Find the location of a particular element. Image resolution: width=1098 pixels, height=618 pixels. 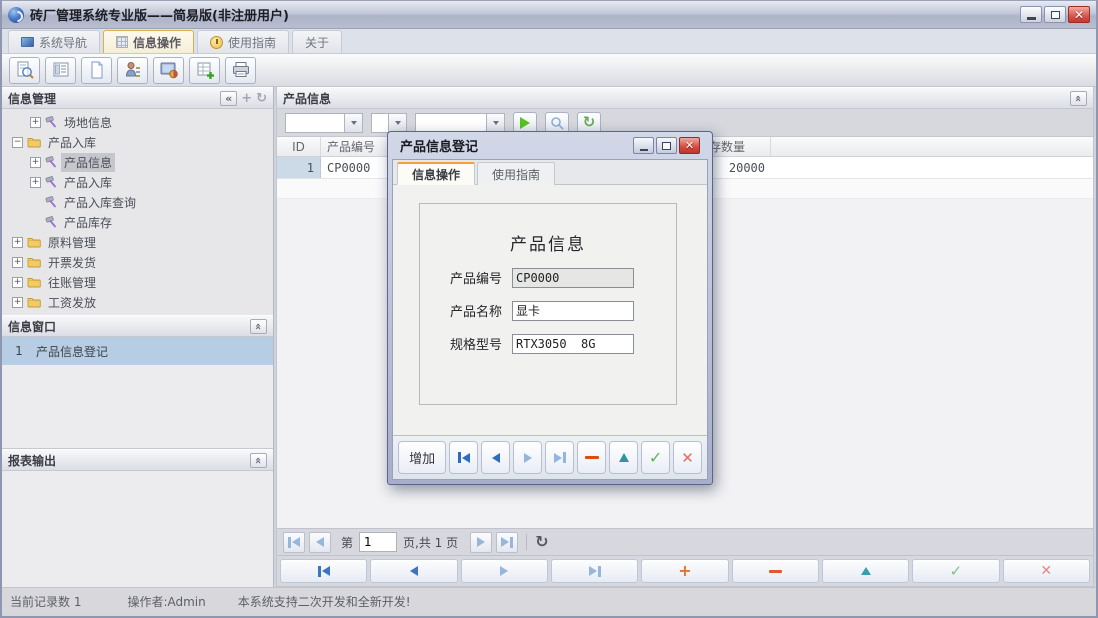

close-icon: ✕ is located at coordinates (689, 145).